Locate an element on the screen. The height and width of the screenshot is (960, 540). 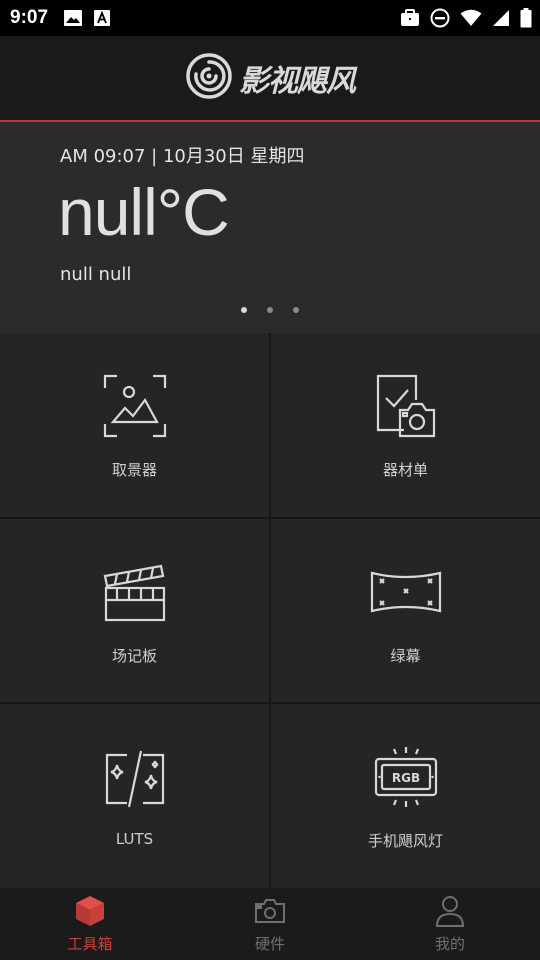
briefcase-icon is located at coordinates (410, 18).